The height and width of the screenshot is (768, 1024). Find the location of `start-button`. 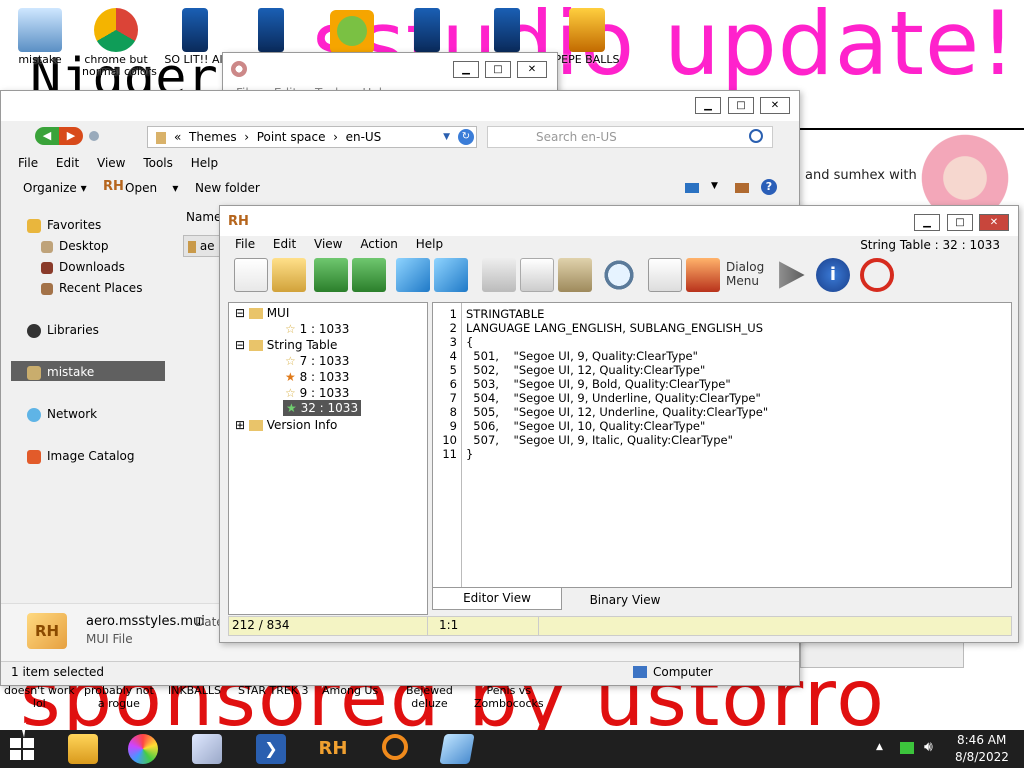

start-button is located at coordinates (23, 749).